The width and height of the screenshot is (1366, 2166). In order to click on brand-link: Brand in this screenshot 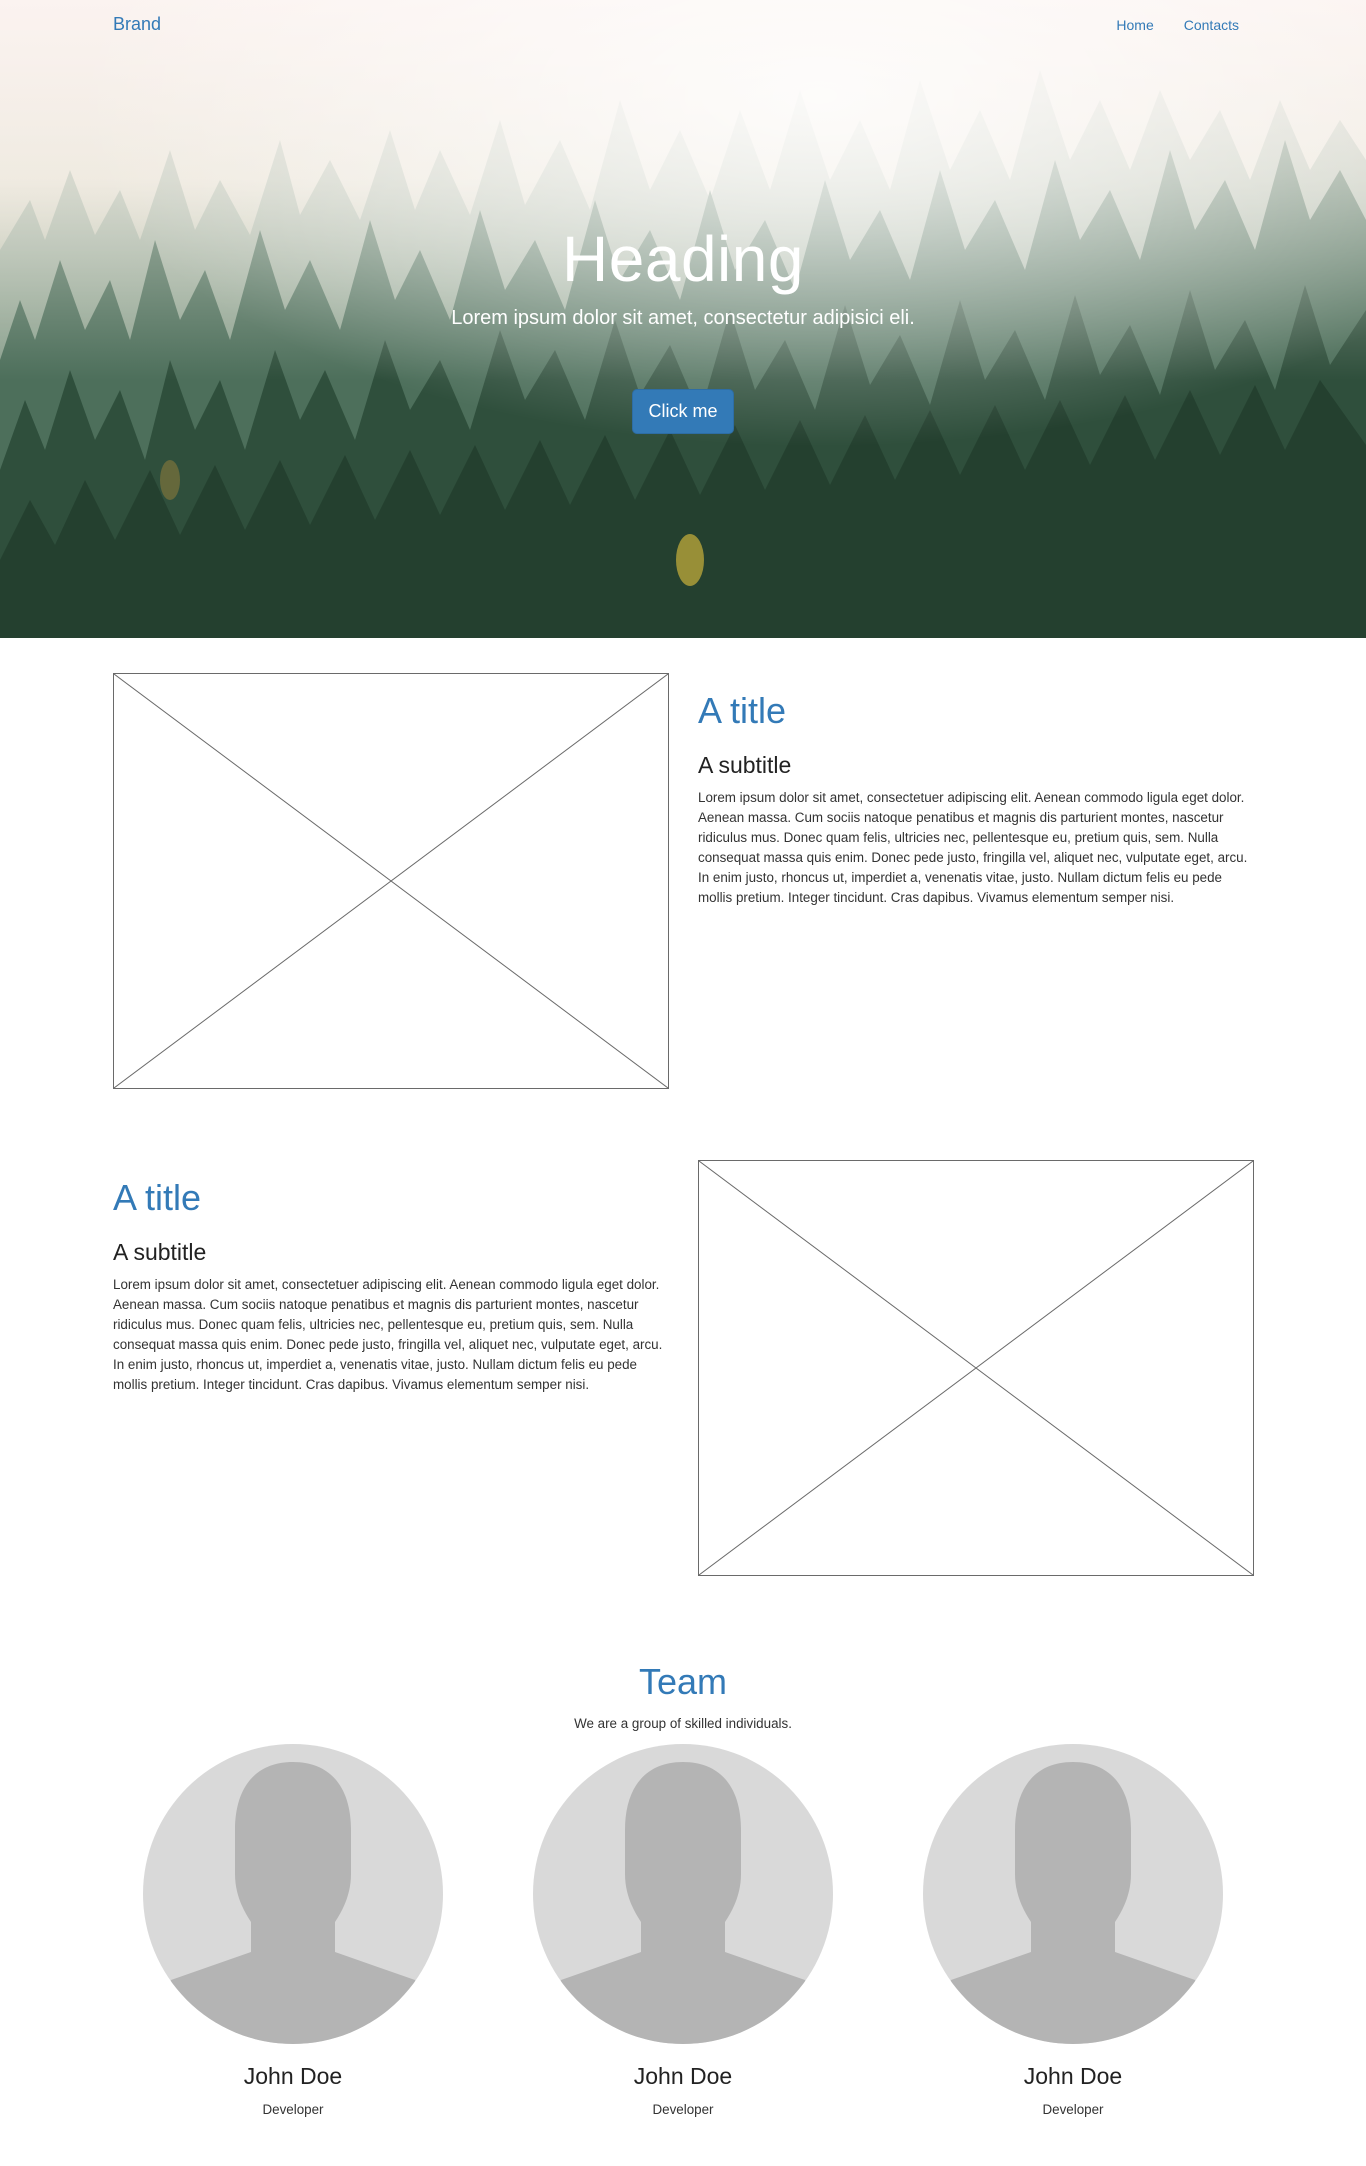, I will do `click(137, 24)`.